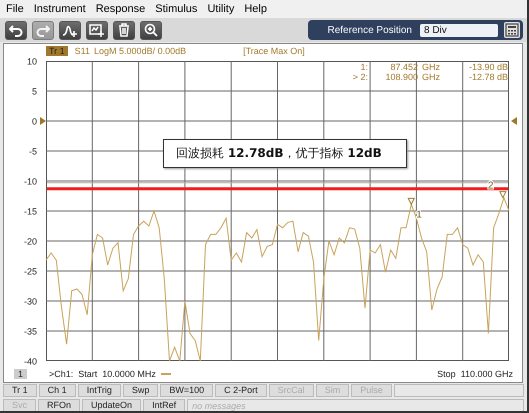  I want to click on status-button: IntRef, so click(164, 405).